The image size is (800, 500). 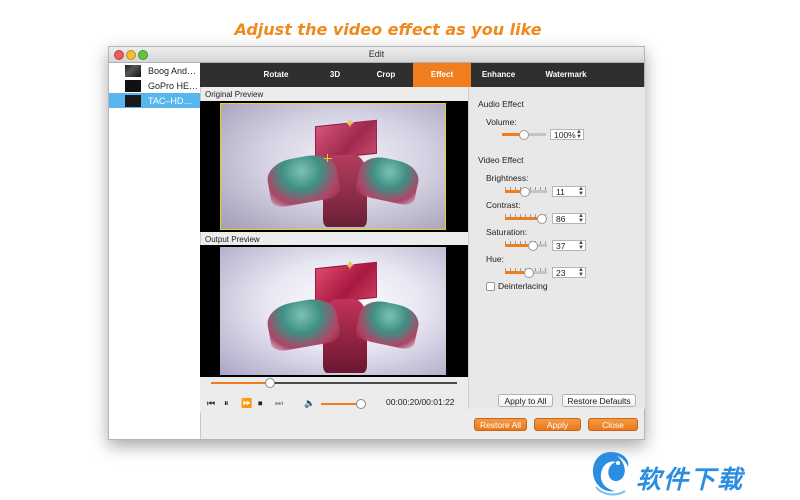 I want to click on apply-button: Apply, so click(x=557, y=424).